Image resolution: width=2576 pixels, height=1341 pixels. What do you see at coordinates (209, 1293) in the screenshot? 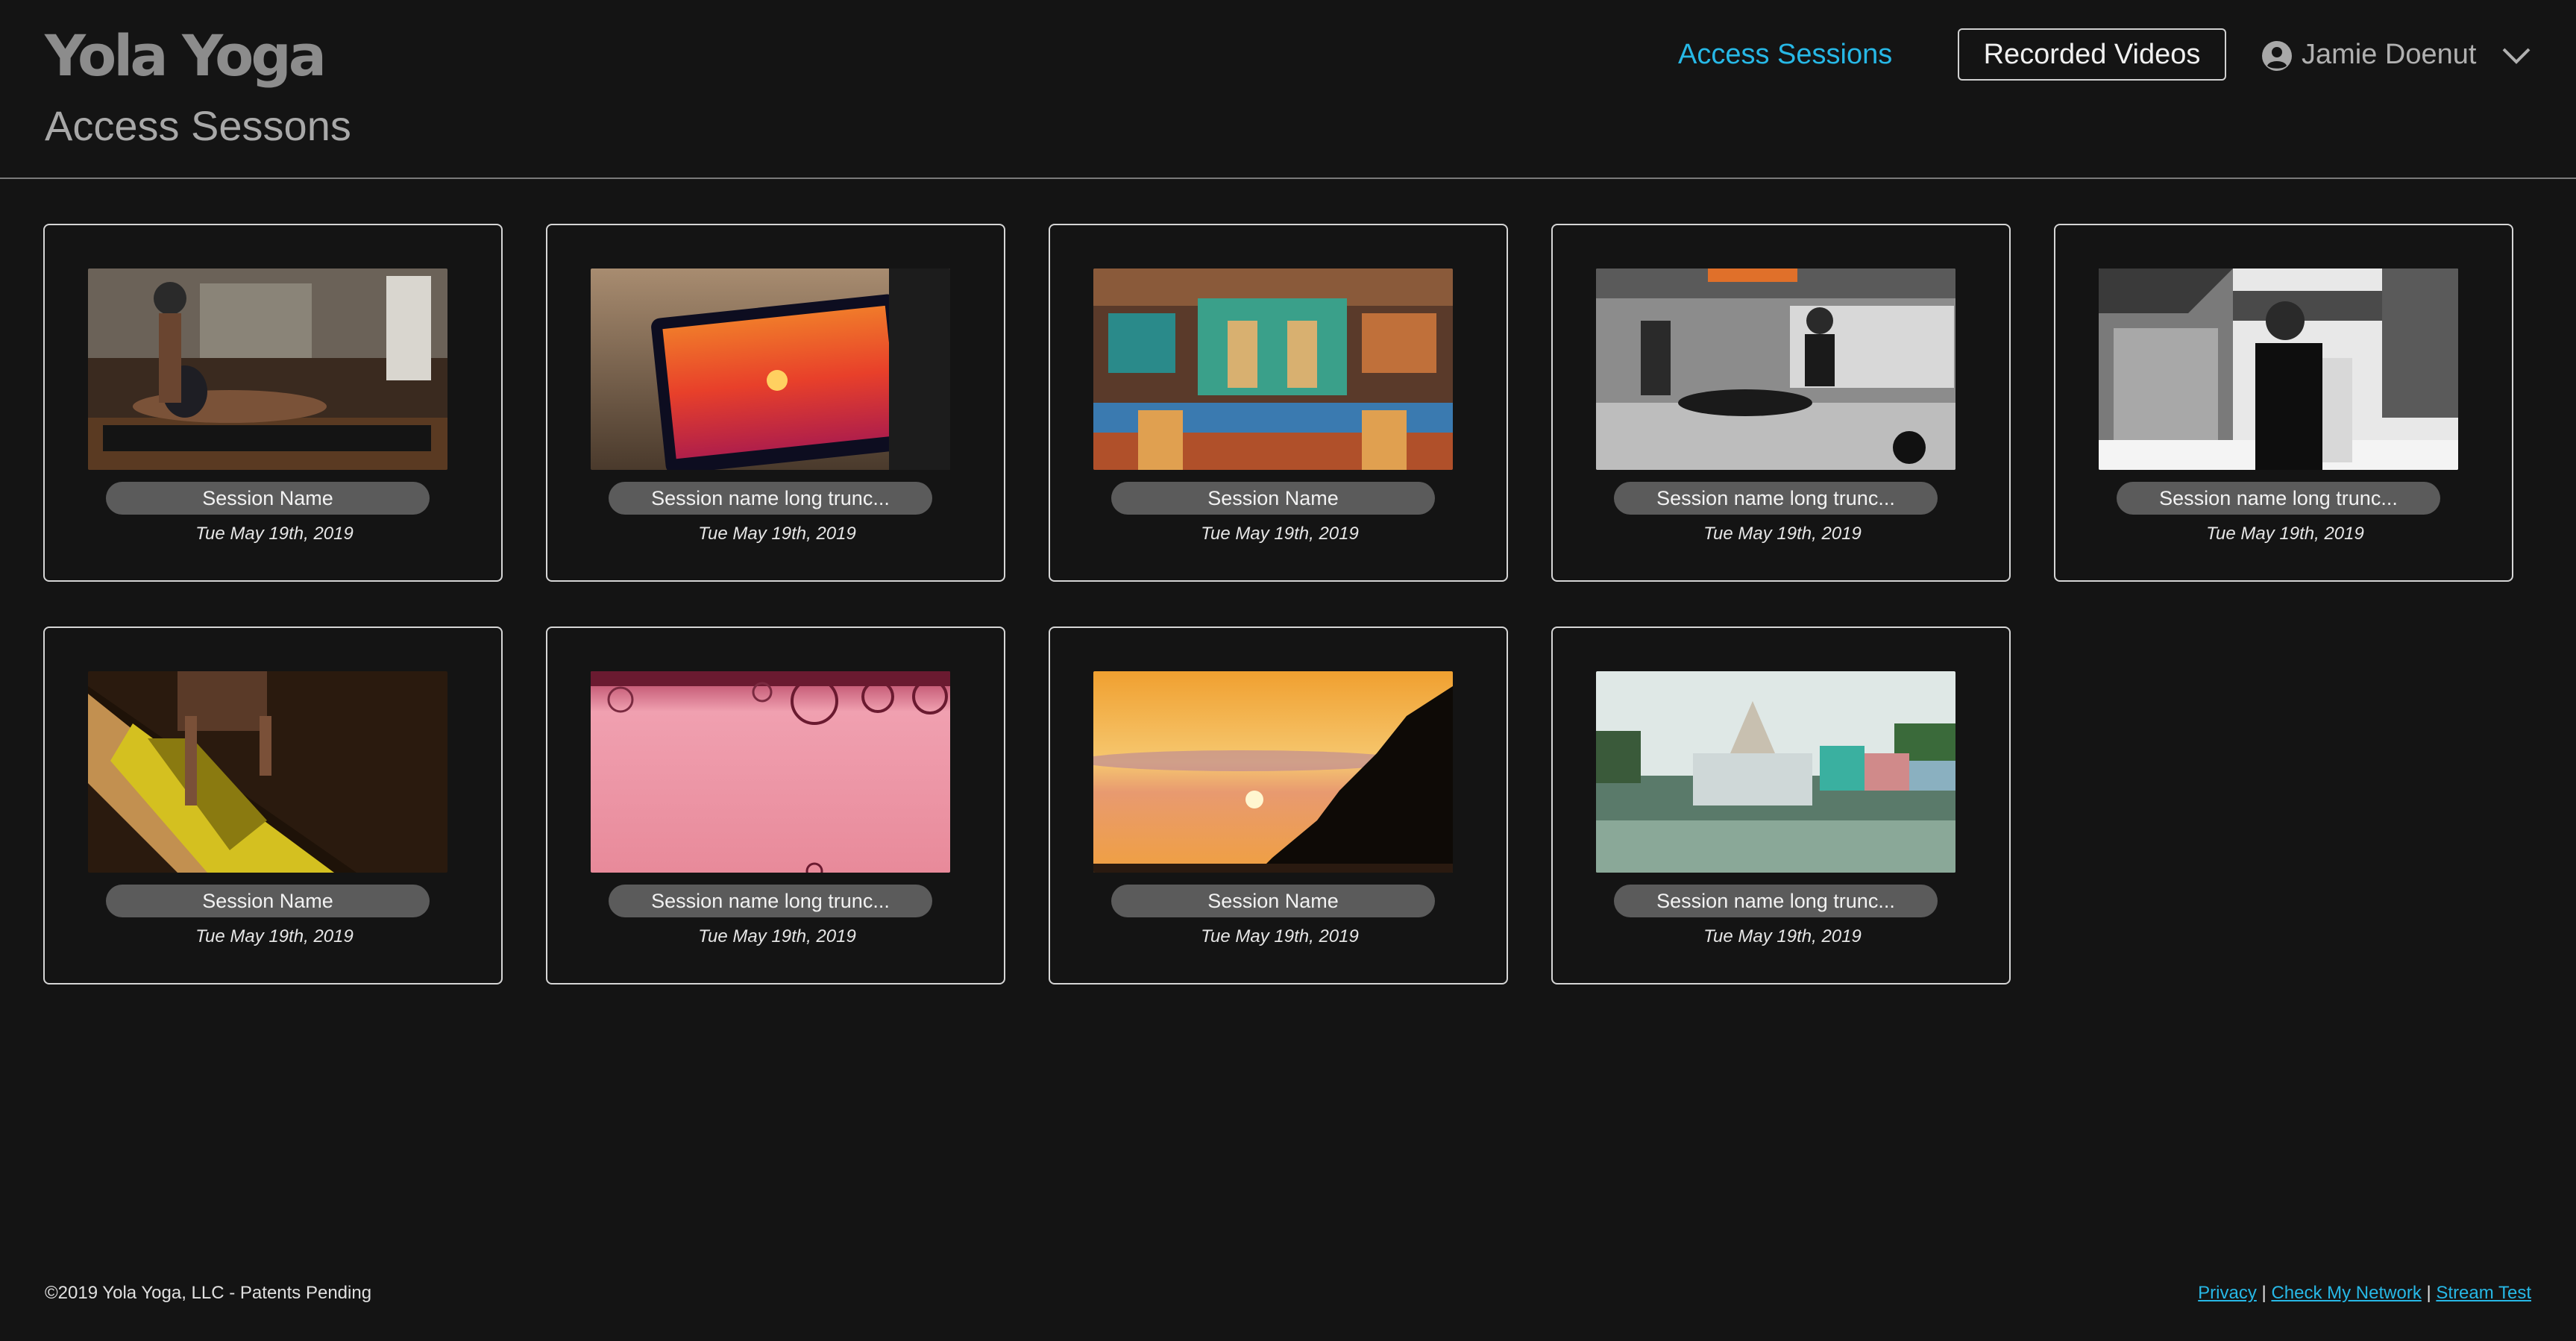
I see `footer-copyright: ©2019 Yola Yoga, LLC - Patents Pending` at bounding box center [209, 1293].